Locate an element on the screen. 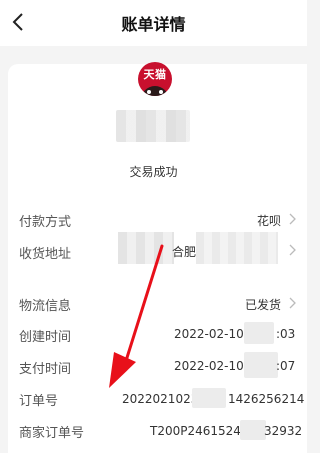 Image resolution: width=320 pixels, height=453 pixels. logo-eye-left is located at coordinates (149, 92).